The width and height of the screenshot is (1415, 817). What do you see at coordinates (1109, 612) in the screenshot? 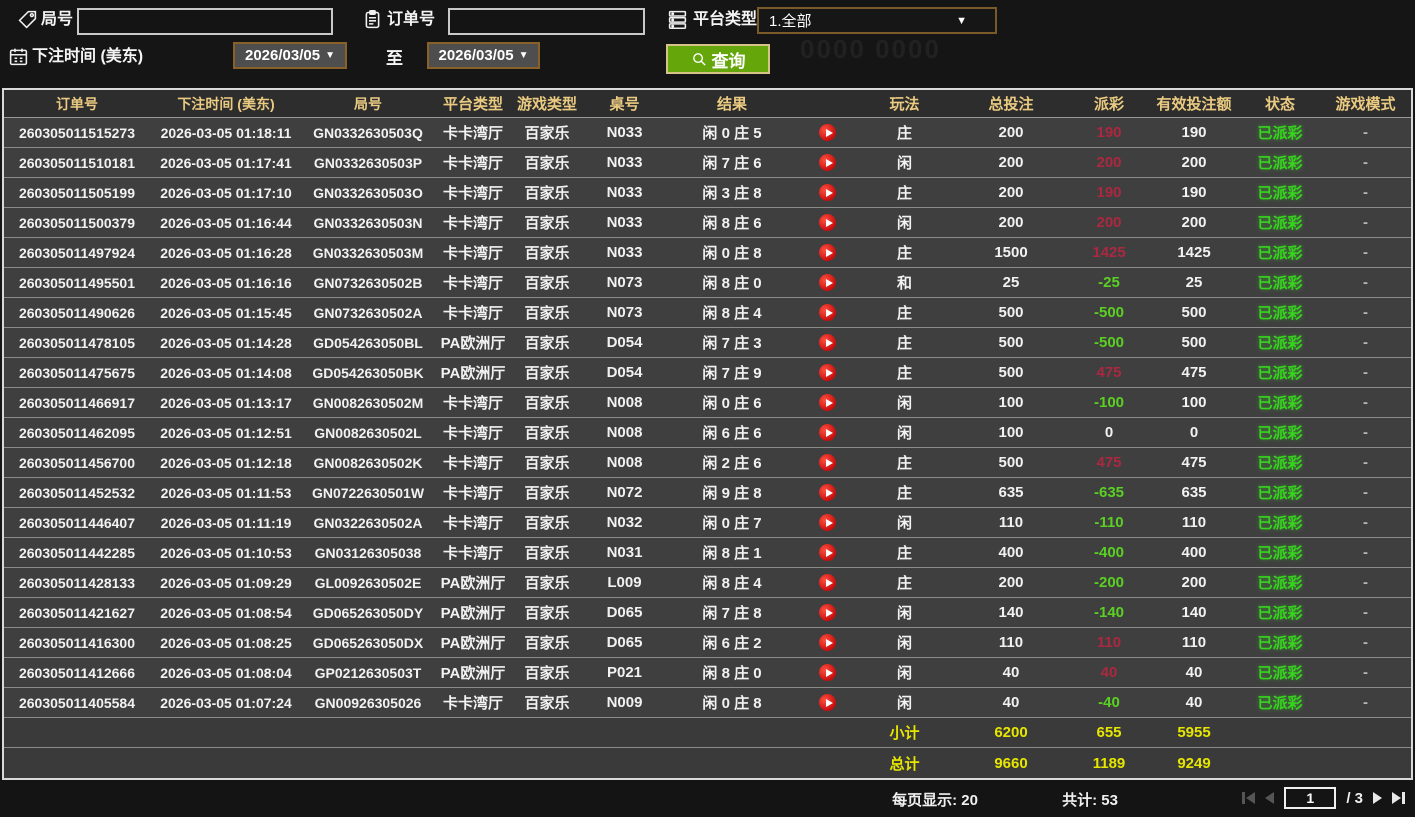
I see `cell-payout: -140` at bounding box center [1109, 612].